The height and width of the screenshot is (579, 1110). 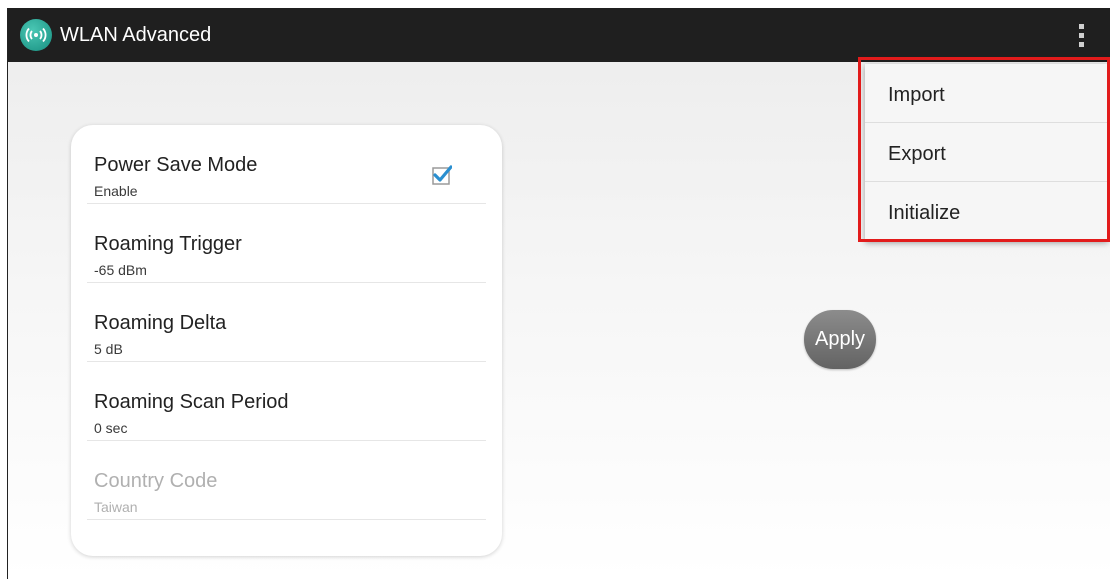 What do you see at coordinates (116, 507) in the screenshot?
I see `pref-summary: Taiwan` at bounding box center [116, 507].